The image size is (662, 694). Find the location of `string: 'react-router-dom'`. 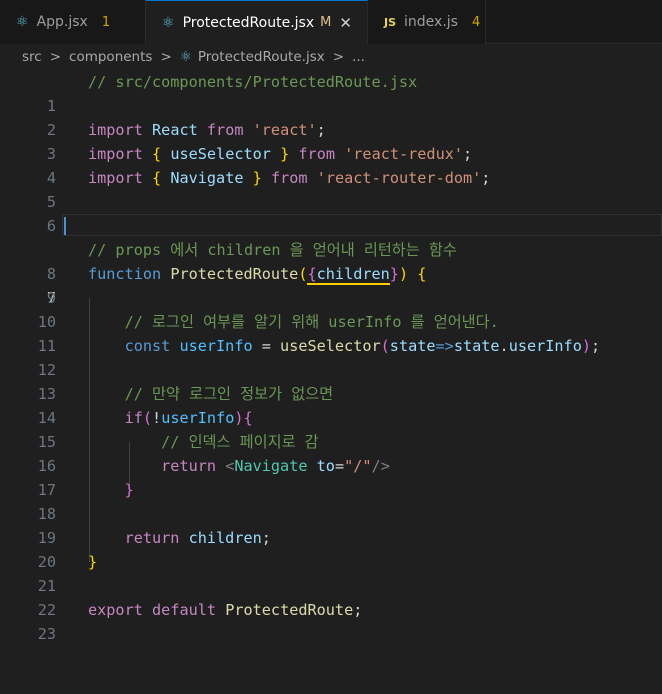

string: 'react-router-dom' is located at coordinates (399, 178).